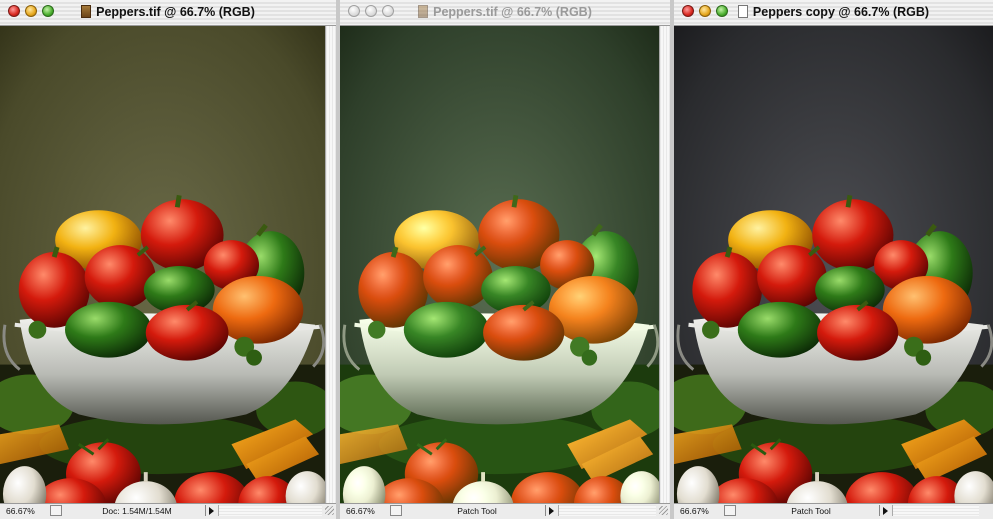 The width and height of the screenshot is (993, 519). Describe the element at coordinates (137, 511) in the screenshot. I see `status-info: Doc: 1.54M/1.54M` at that location.